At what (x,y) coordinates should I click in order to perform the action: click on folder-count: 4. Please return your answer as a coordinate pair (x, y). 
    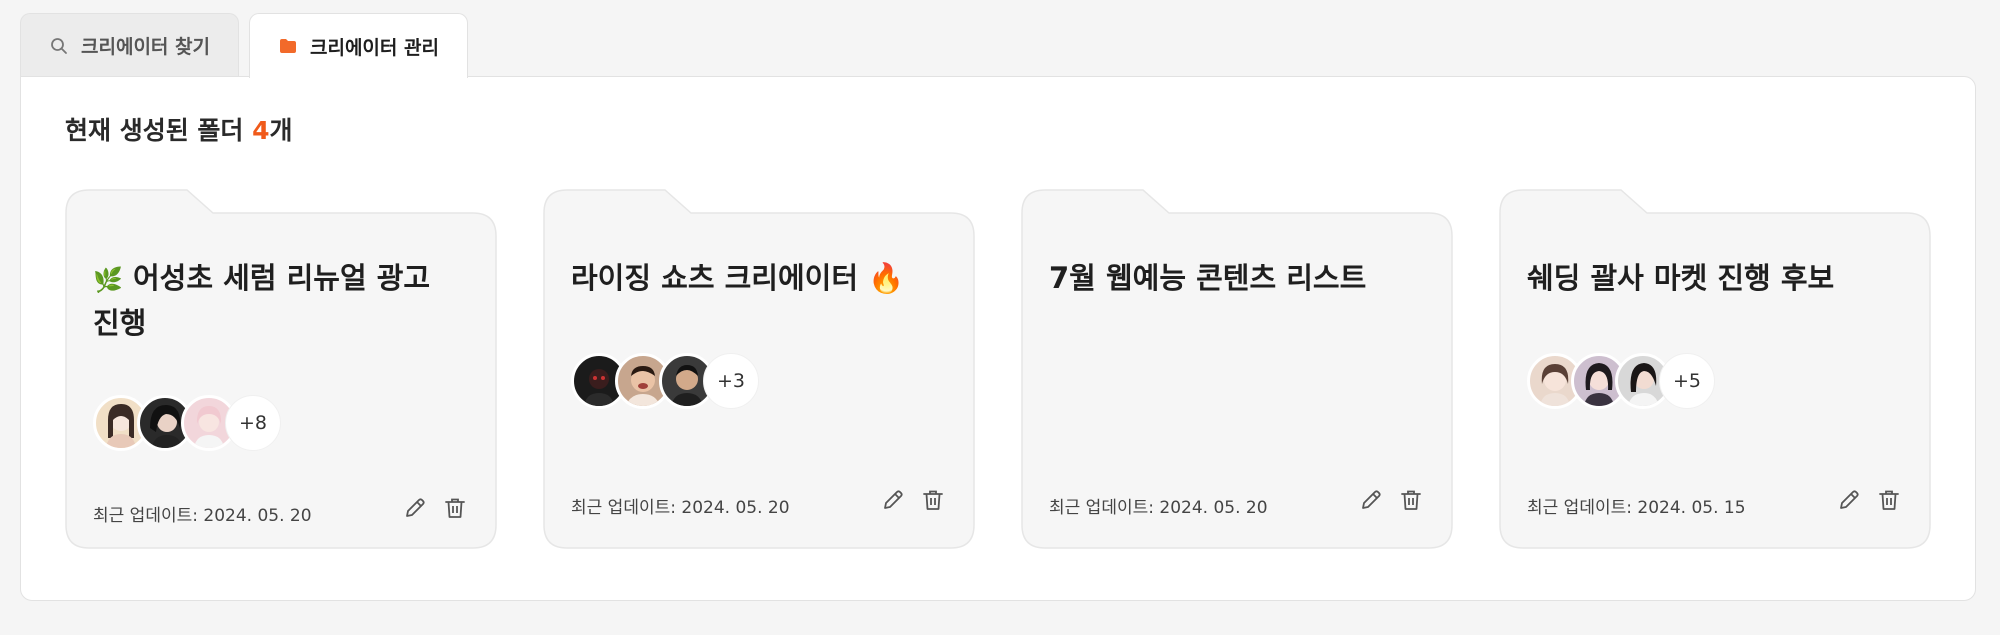
    Looking at the image, I should click on (261, 130).